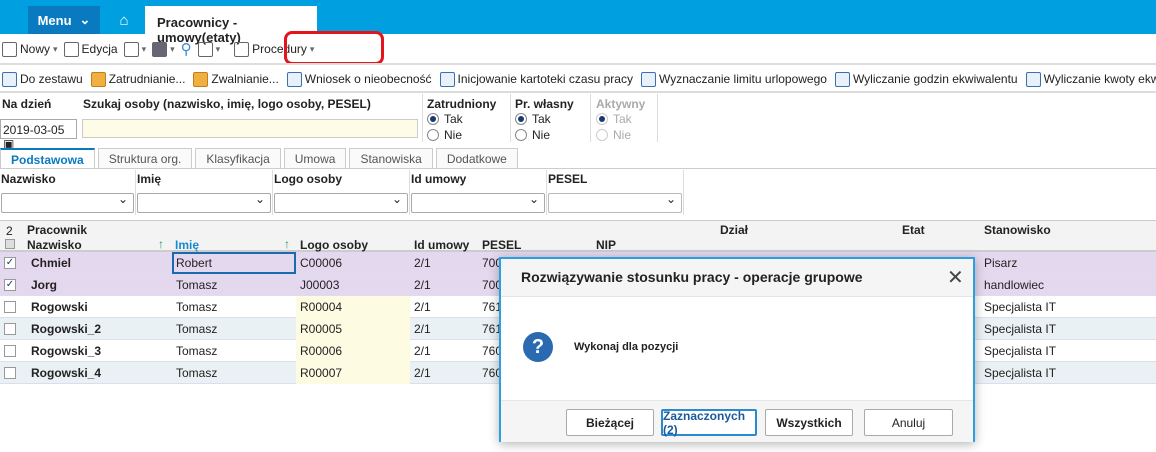 The image size is (1156, 452). What do you see at coordinates (38, 135) in the screenshot?
I see `date-input: 2019-03-05 ▣` at bounding box center [38, 135].